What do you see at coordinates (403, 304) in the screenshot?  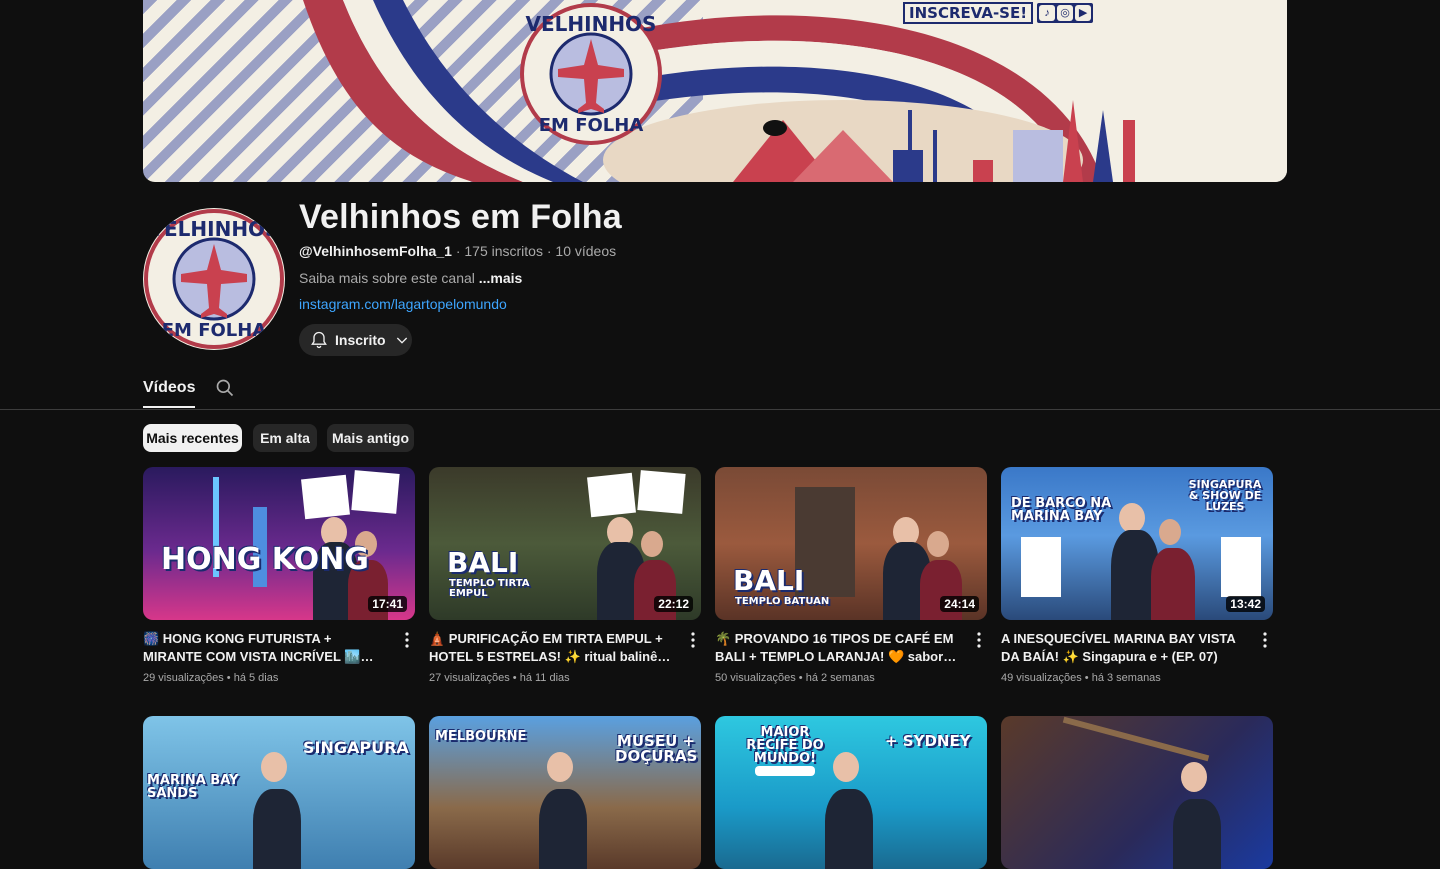 I see `channel-external-link: instagram.com/lagartopelomundo` at bounding box center [403, 304].